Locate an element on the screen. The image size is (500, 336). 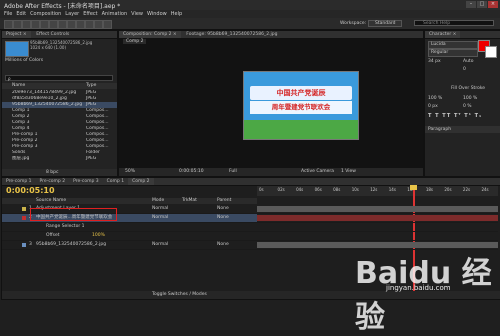
tab-composition: Composition: Comp 2 × is located at coordinates (150, 34).